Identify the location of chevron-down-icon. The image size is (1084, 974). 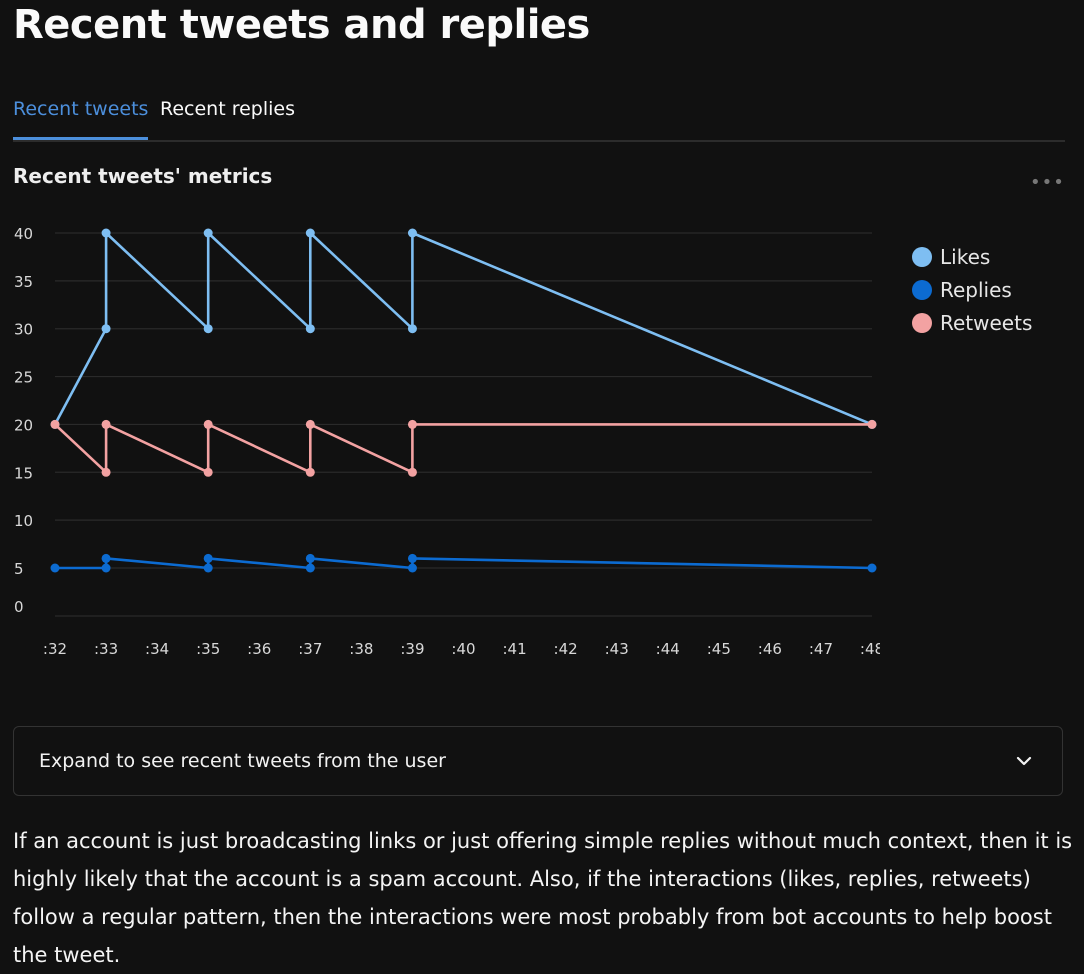
(1024, 761).